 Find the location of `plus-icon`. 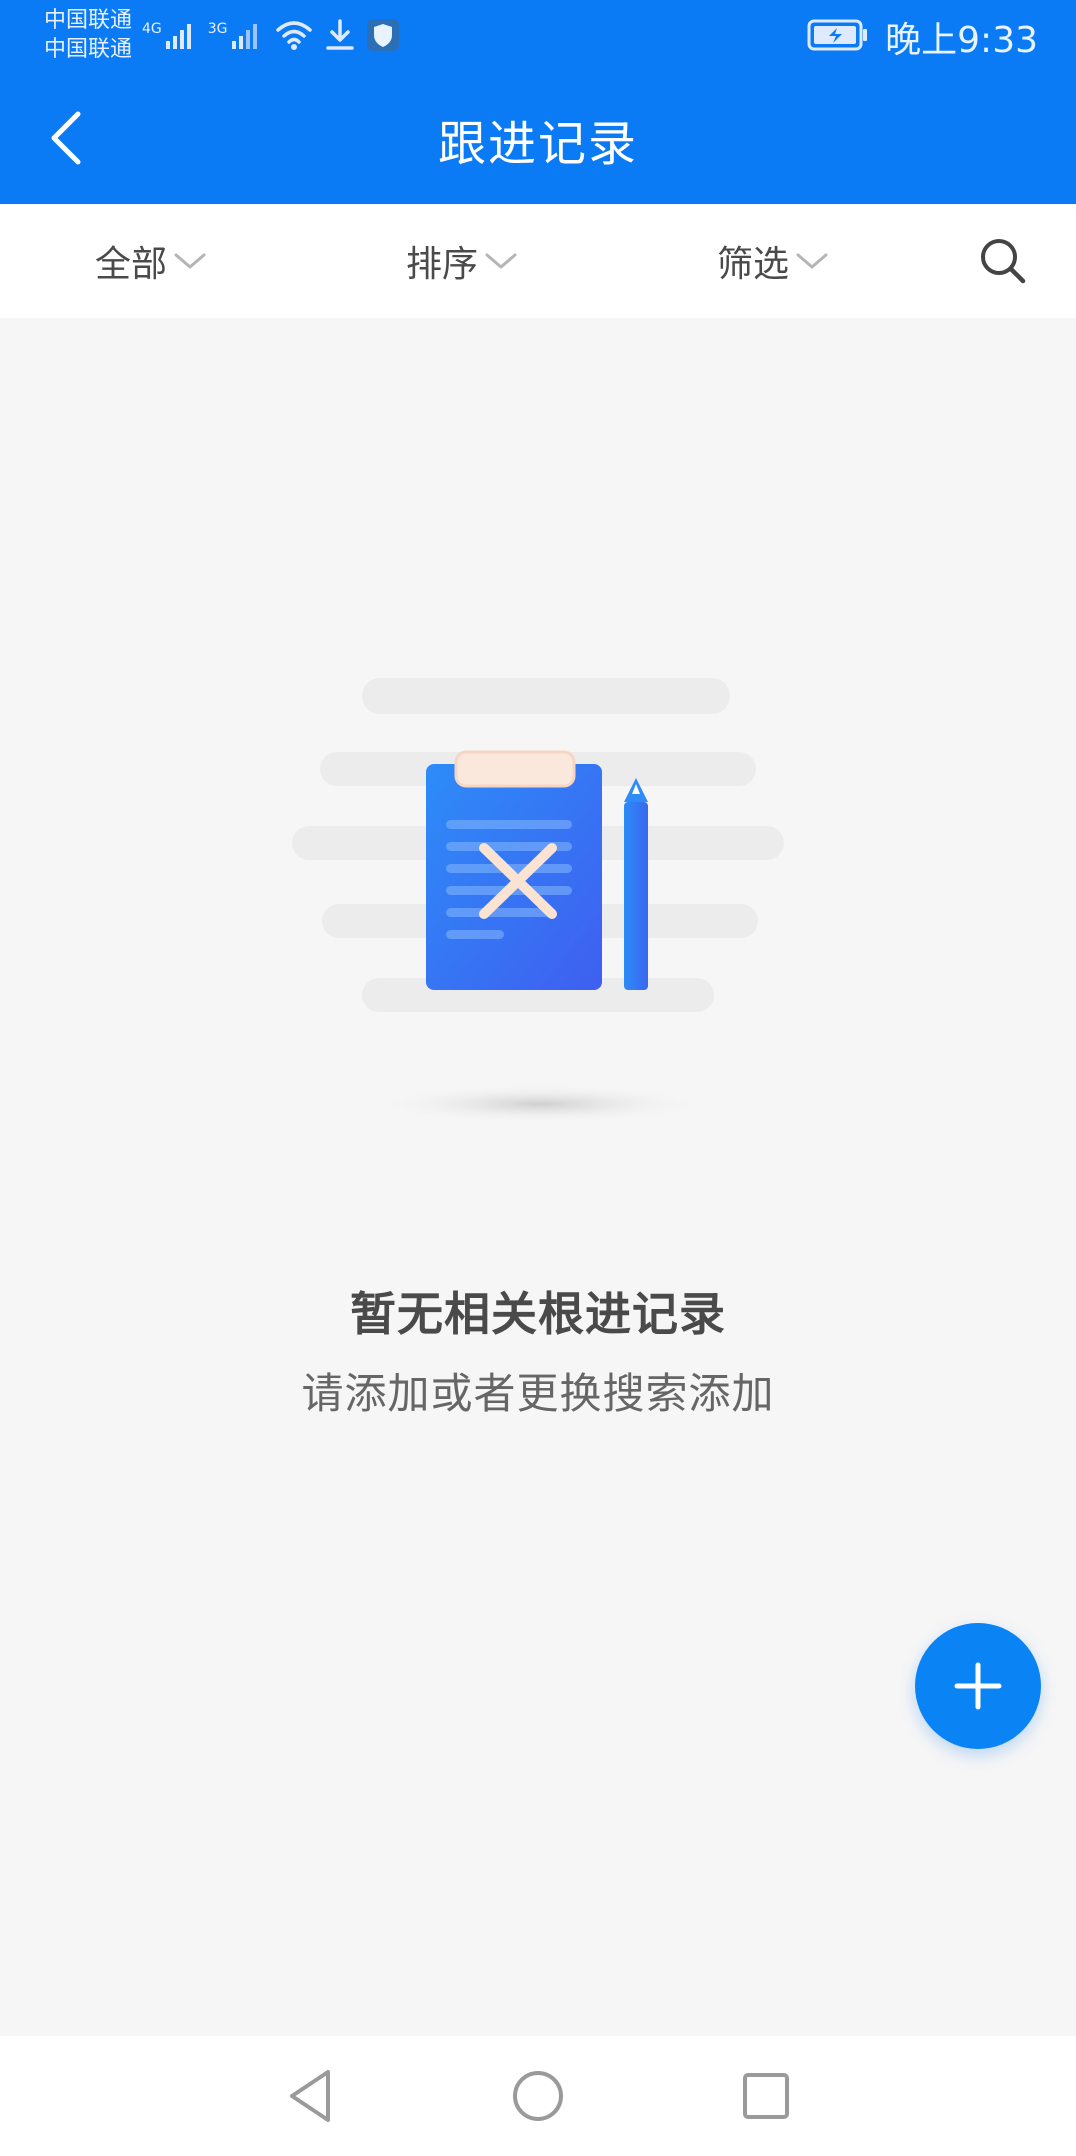

plus-icon is located at coordinates (978, 1686).